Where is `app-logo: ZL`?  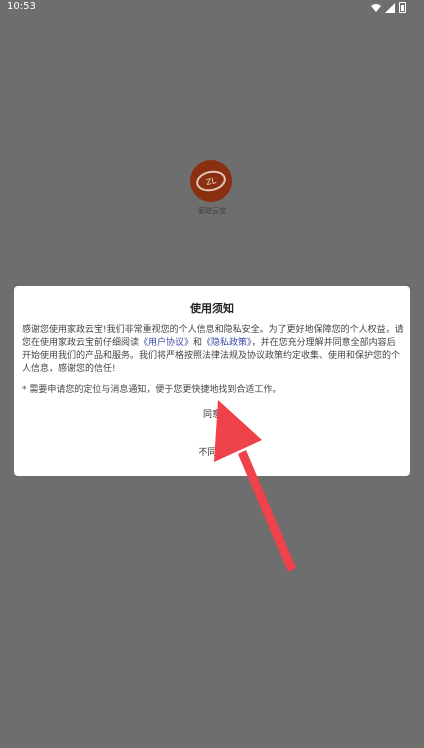 app-logo: ZL is located at coordinates (211, 181).